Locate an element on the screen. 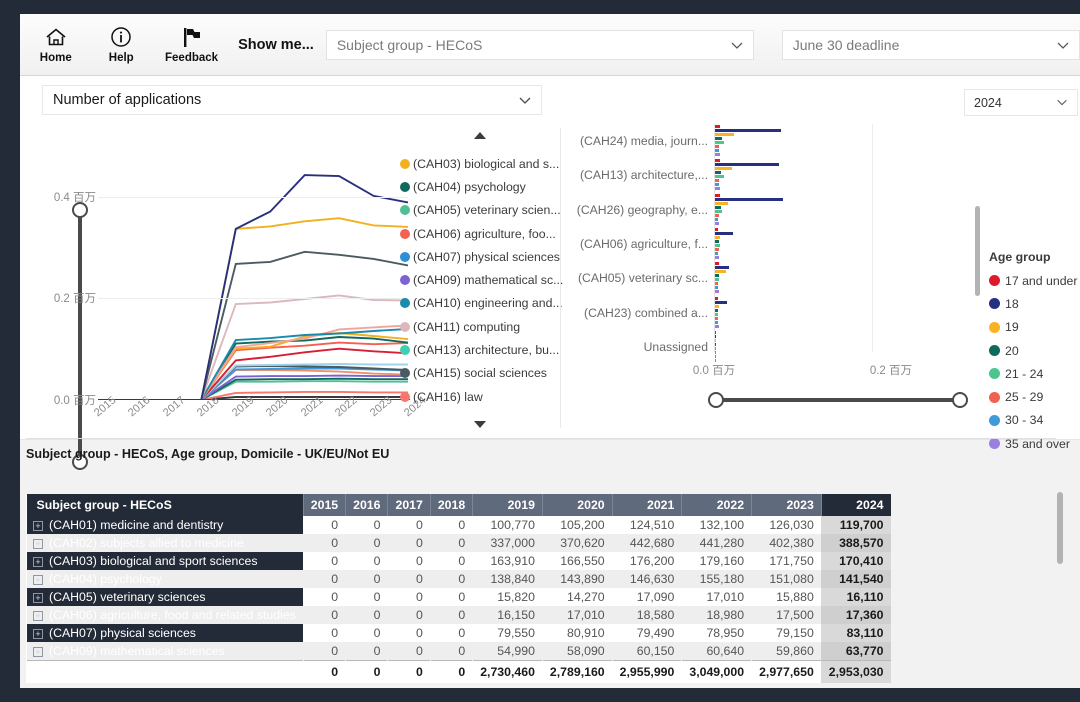 This screenshot has width=1080, height=702. page-scrollbar is located at coordinates (1060, 528).